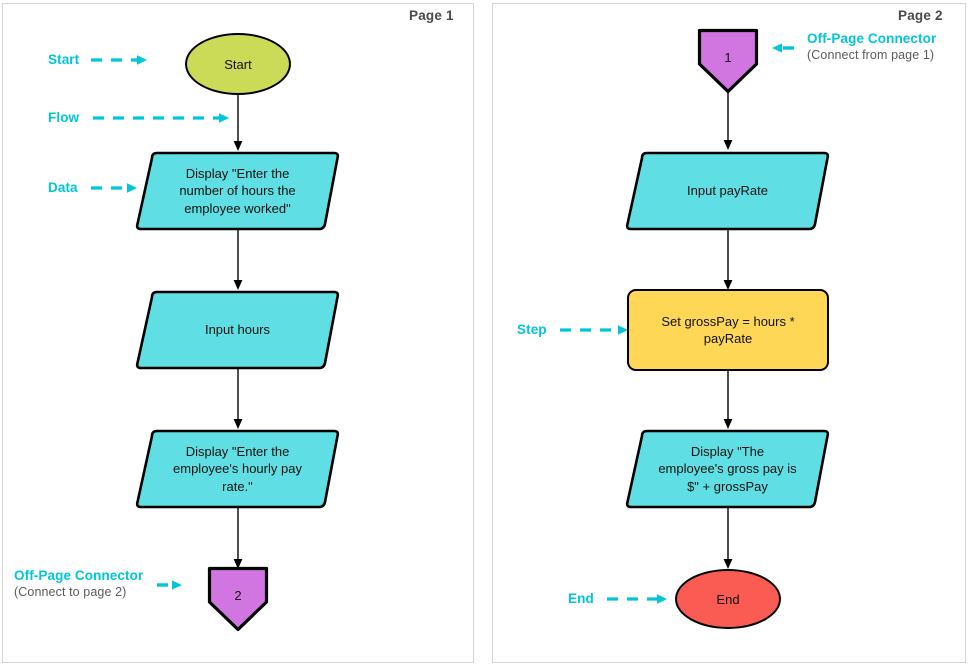 The image size is (968, 666). Describe the element at coordinates (779, 48) in the screenshot. I see `dashed-arrow-left-icon` at that location.